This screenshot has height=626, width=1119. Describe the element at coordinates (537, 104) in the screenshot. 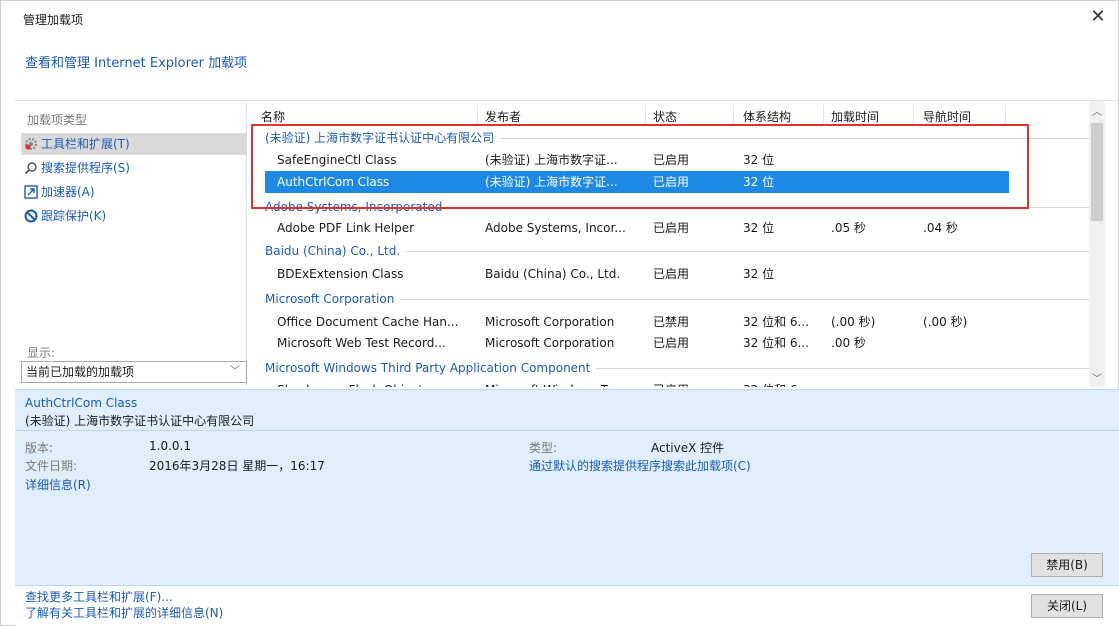

I see `sort-ascending-icon: ^` at that location.